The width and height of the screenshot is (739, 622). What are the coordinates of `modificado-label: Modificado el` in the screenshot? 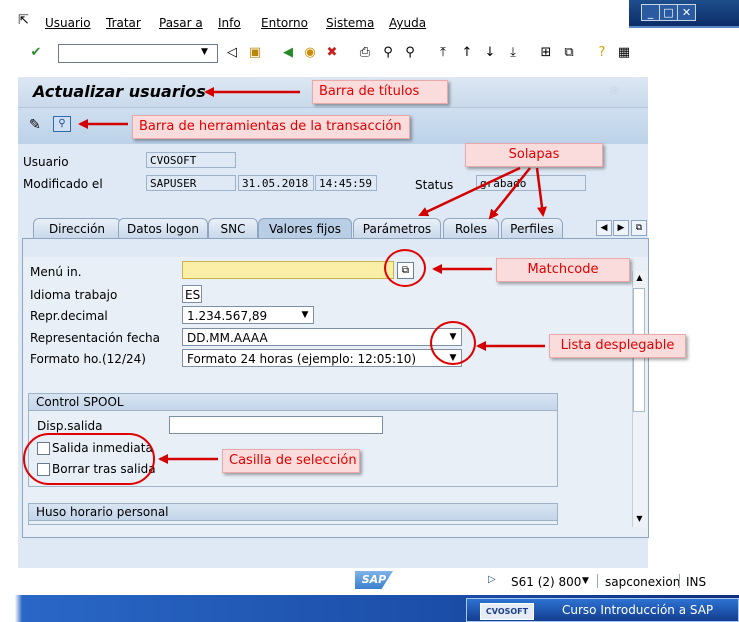 It's located at (63, 184).